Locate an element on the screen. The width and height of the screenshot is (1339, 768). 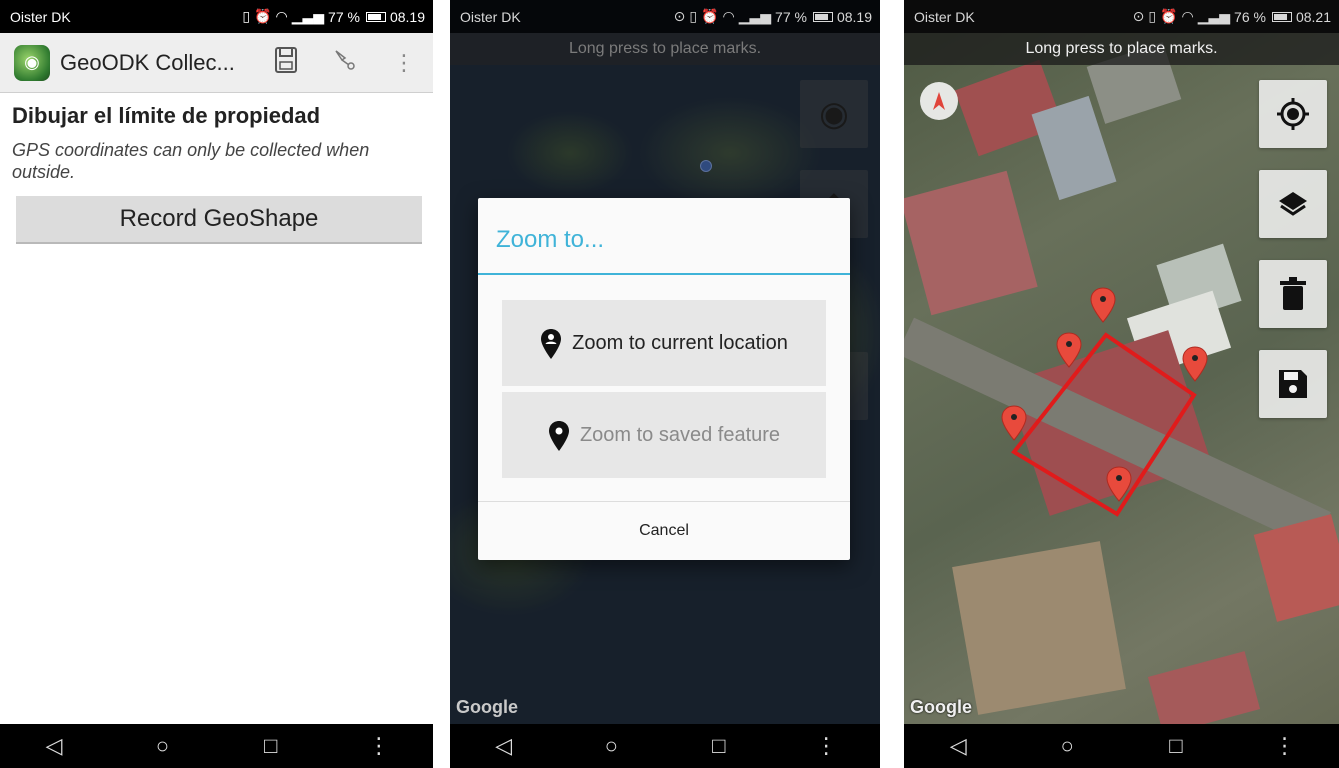
zoom-saved-label: Zoom to saved feature is located at coordinates (680, 434).